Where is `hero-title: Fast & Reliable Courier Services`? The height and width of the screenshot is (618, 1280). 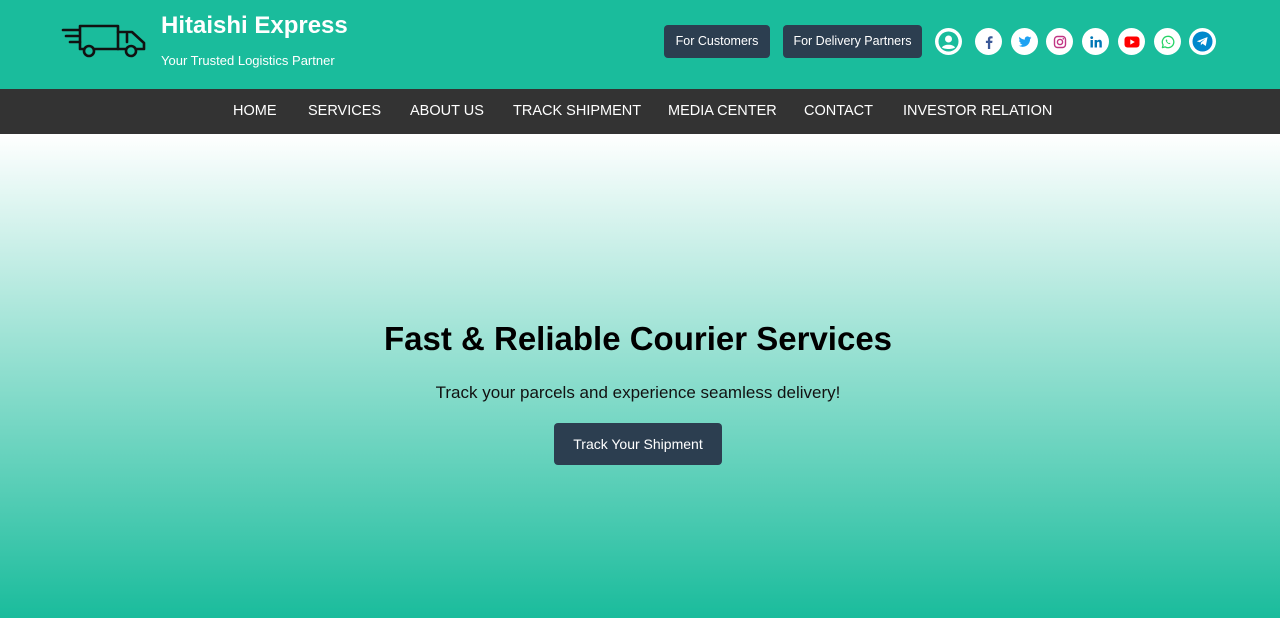
hero-title: Fast & Reliable Courier Services is located at coordinates (638, 338).